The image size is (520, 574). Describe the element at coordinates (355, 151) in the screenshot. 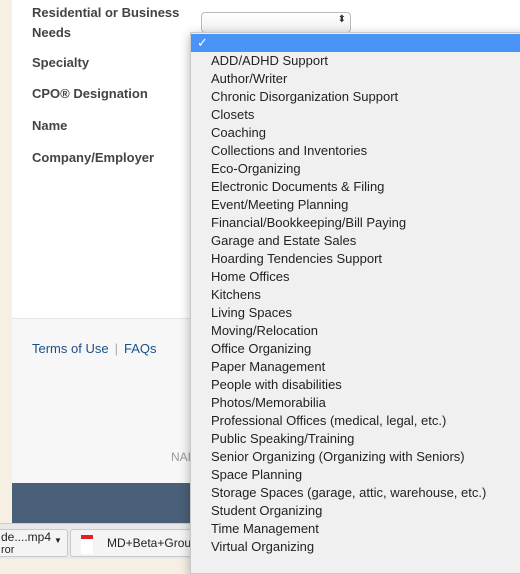

I see `dropdown-option: Collections and Inventories` at that location.